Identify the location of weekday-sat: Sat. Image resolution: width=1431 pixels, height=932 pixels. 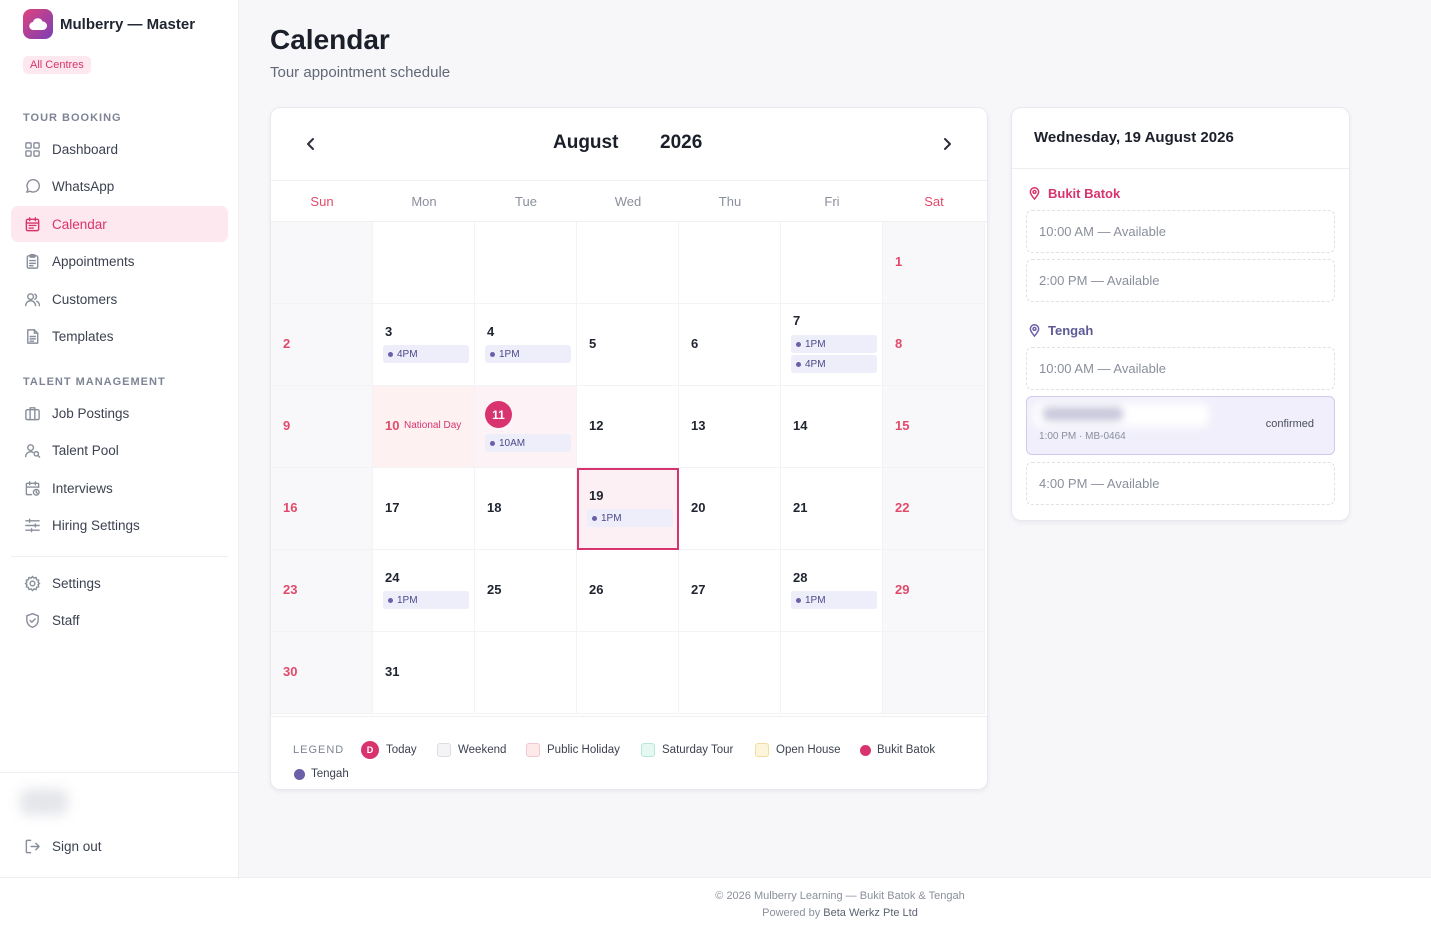
(934, 201).